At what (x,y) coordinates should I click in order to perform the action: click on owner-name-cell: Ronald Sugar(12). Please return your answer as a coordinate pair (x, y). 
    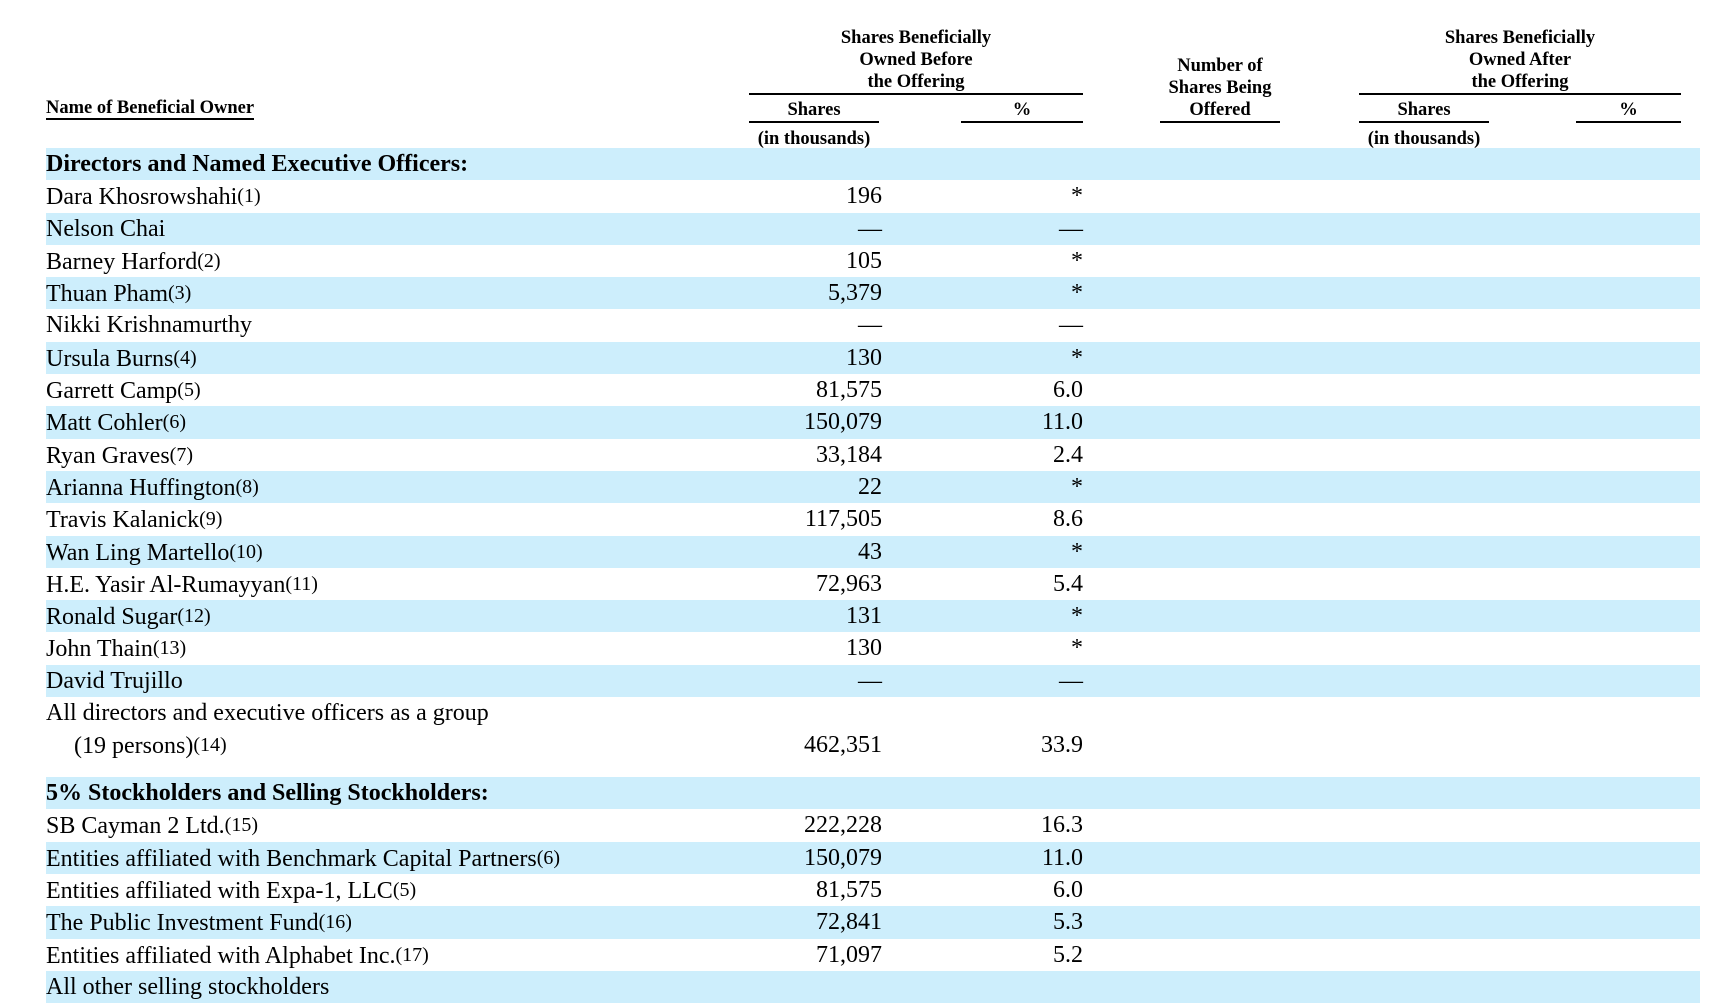
    Looking at the image, I should click on (128, 616).